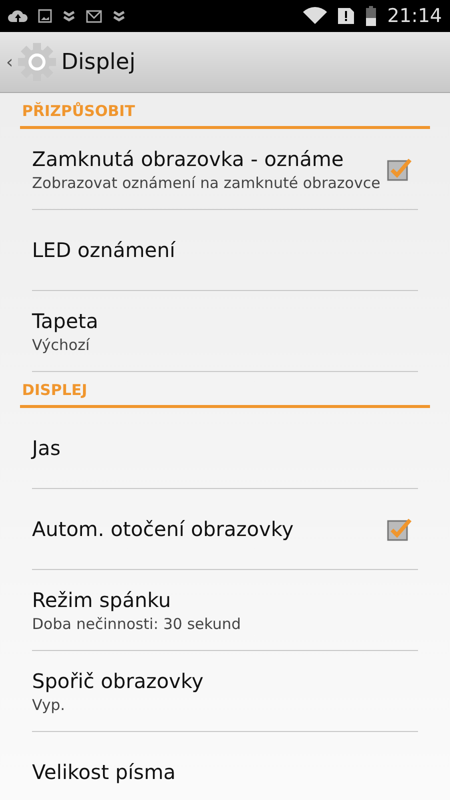  Describe the element at coordinates (225, 691) in the screenshot. I see `settings-item: Spořič obrazovky Vyp.` at that location.